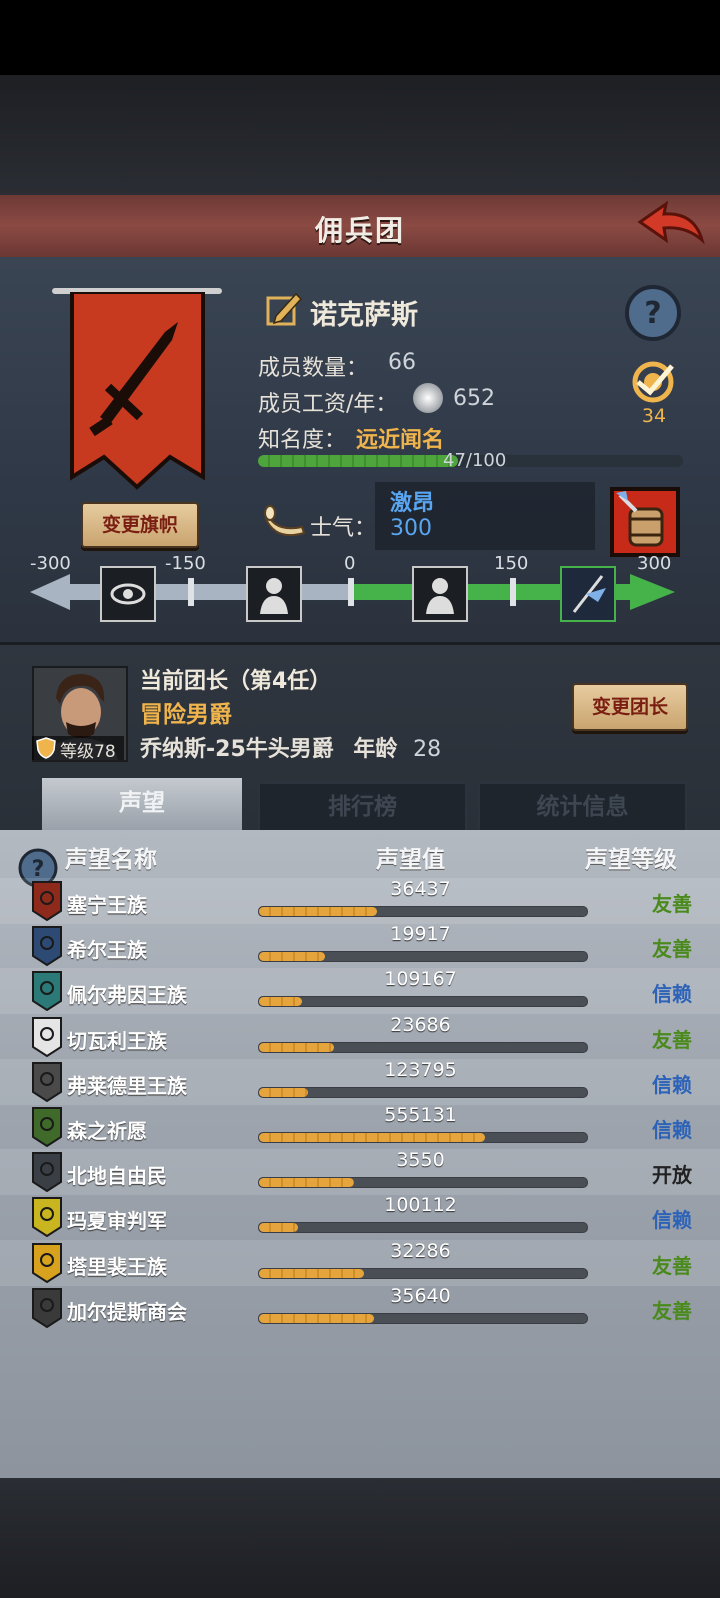 The height and width of the screenshot is (1598, 720). Describe the element at coordinates (402, 362) in the screenshot. I see `members-value: 66` at that location.